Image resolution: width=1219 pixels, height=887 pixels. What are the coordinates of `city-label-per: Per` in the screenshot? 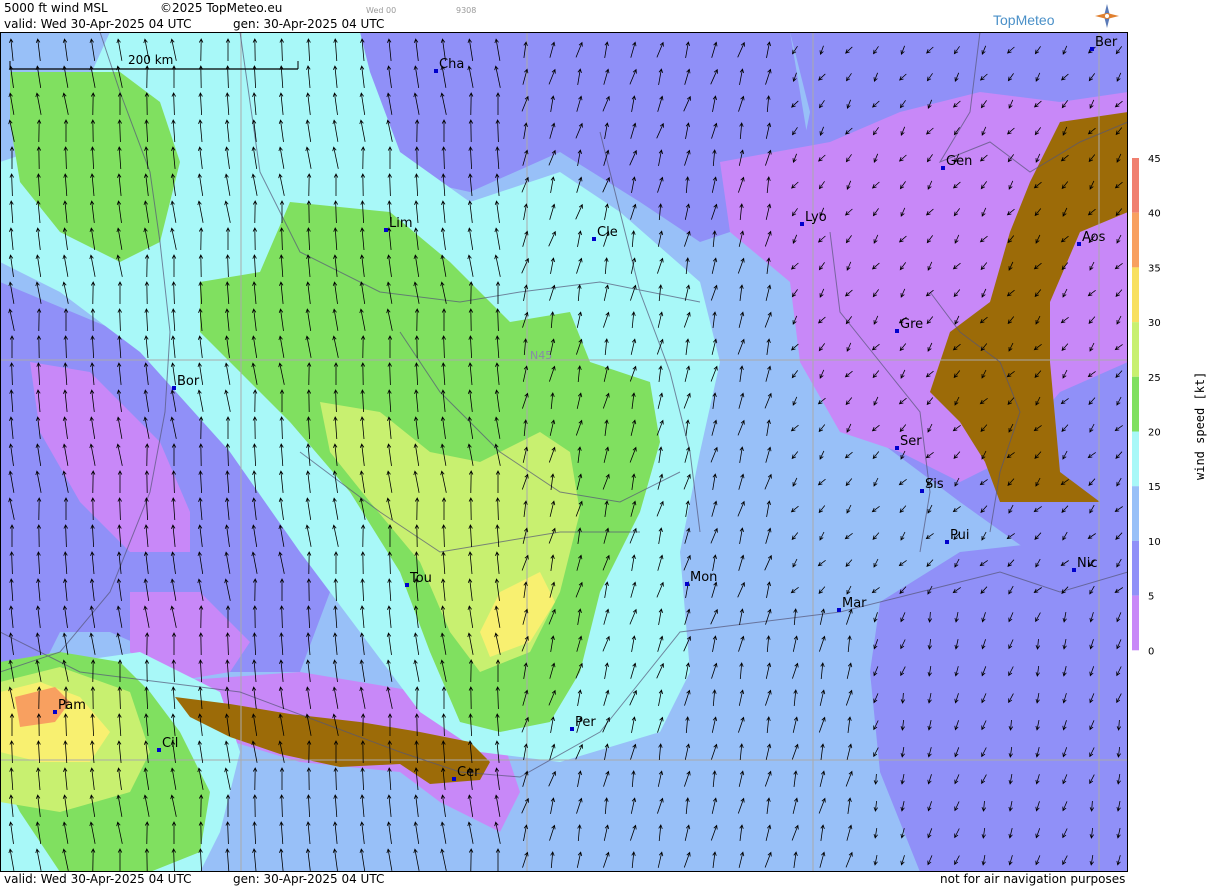 It's located at (585, 722).